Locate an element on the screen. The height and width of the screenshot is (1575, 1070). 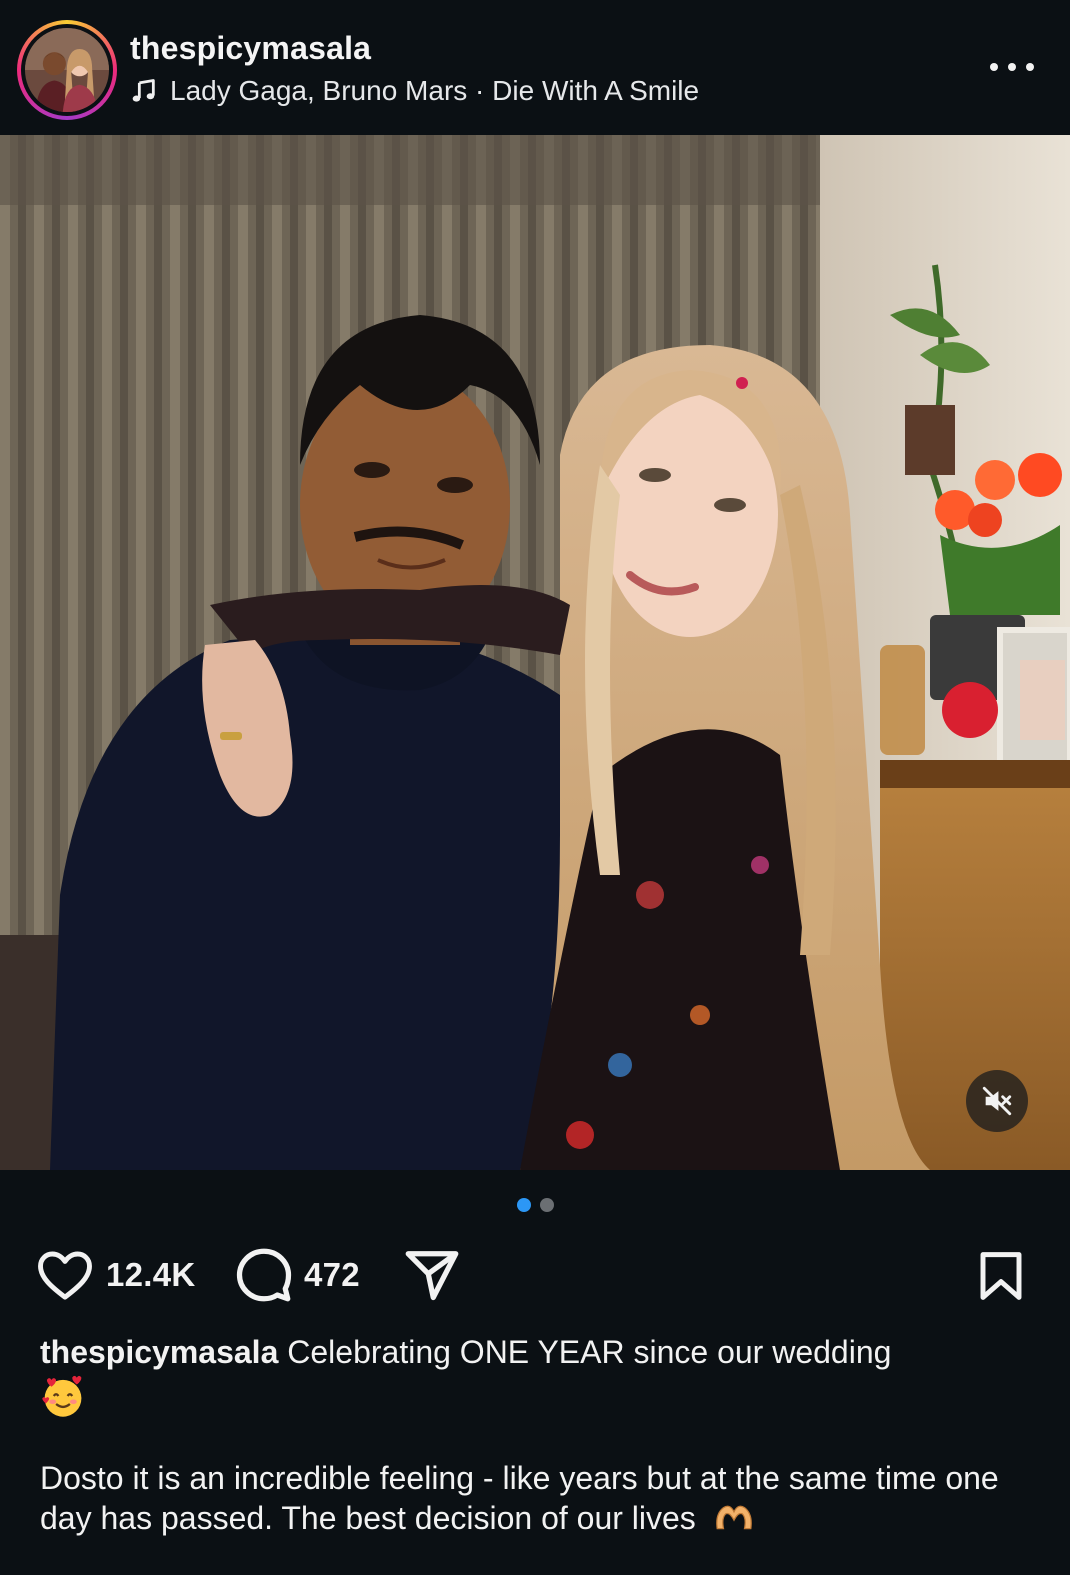
speaker-muted-icon is located at coordinates (997, 1101).